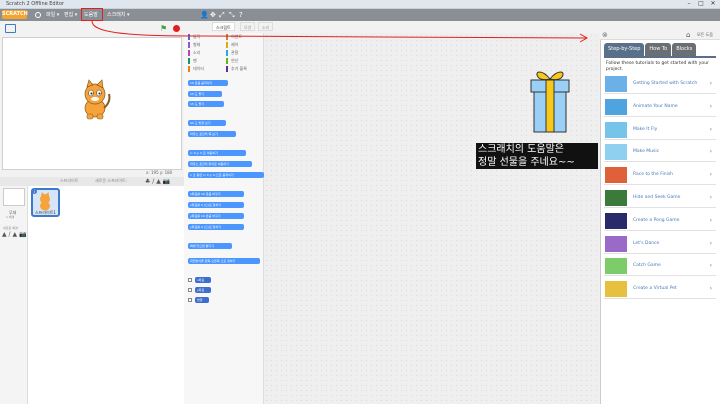 This screenshot has height=404, width=720. Describe the element at coordinates (204, 15) in the screenshot. I see `duplicate-icon: 👤` at that location.